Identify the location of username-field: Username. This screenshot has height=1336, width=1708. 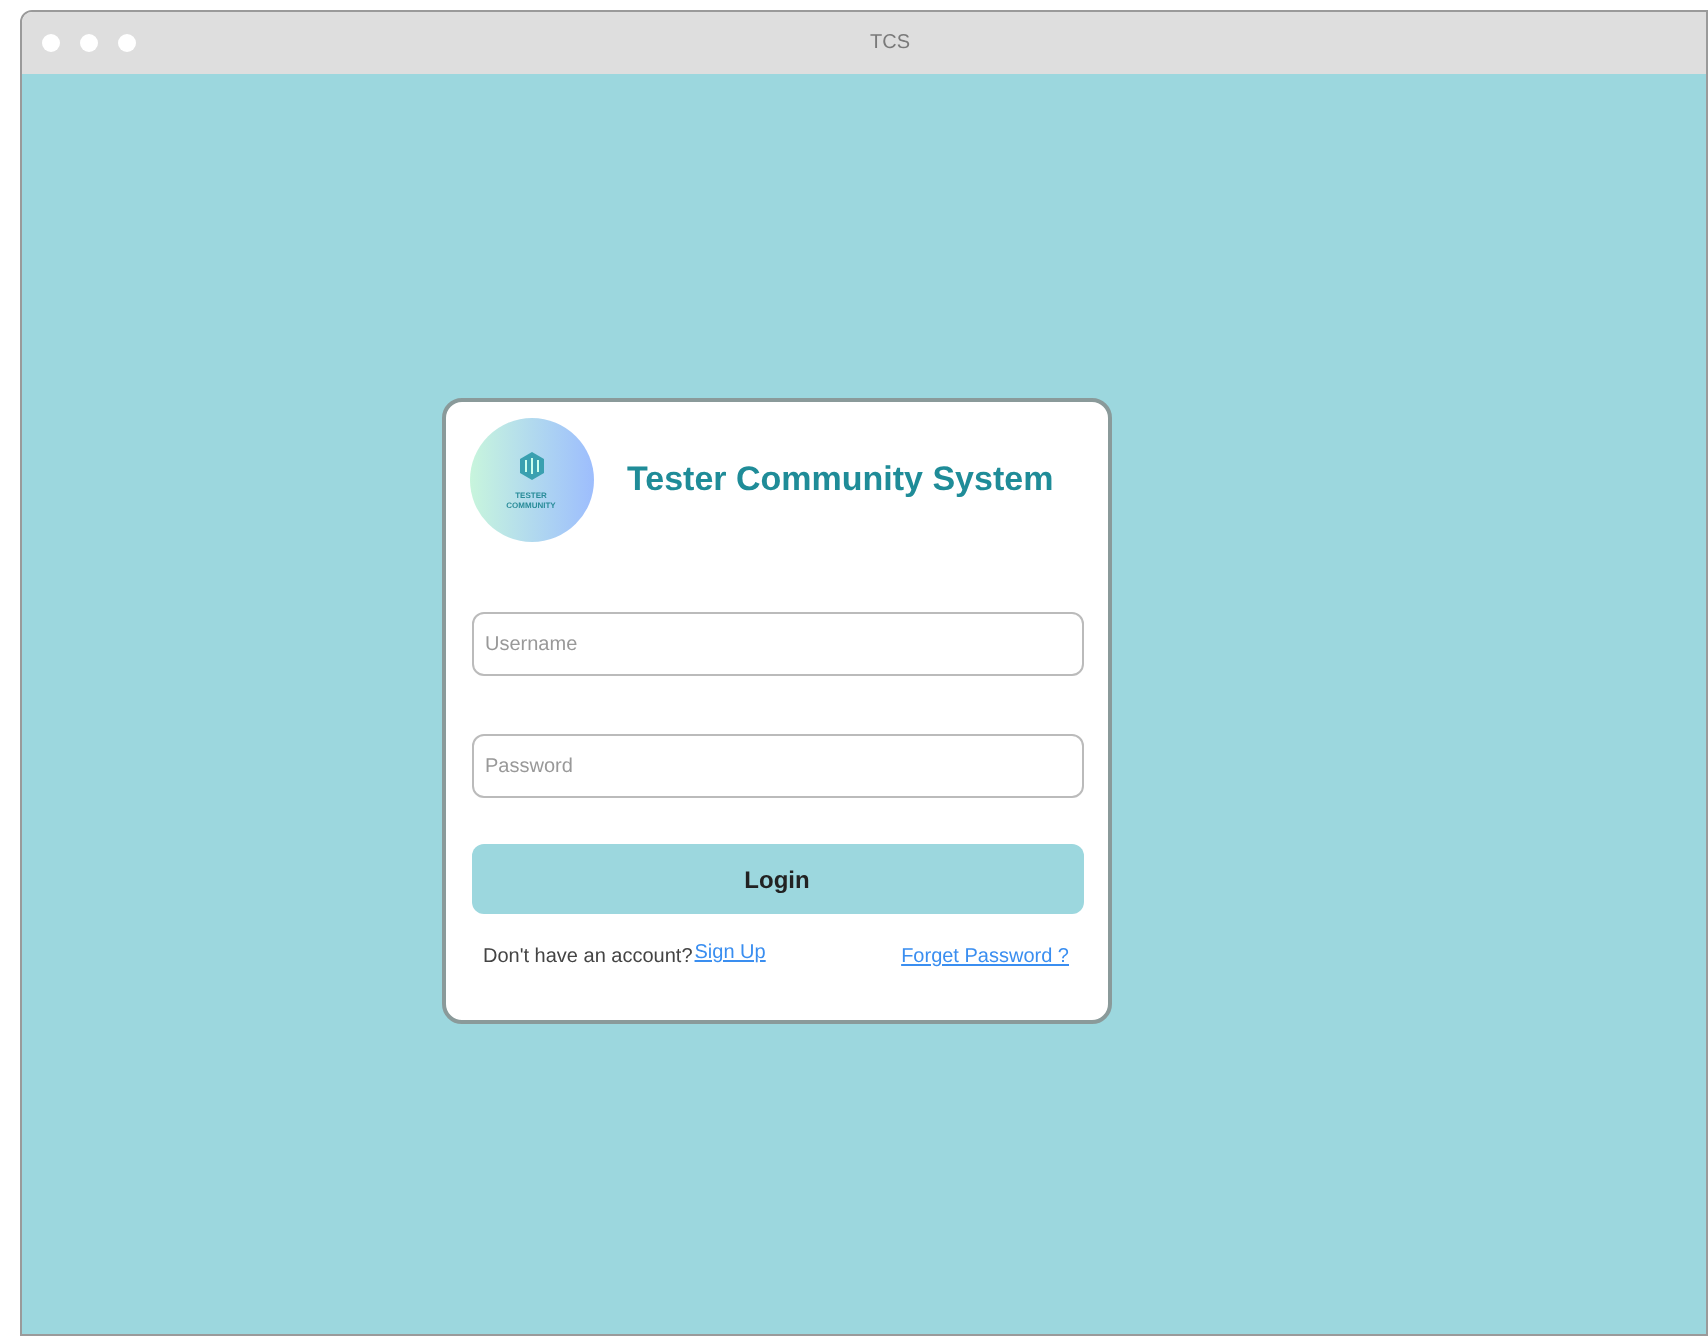
(777, 644).